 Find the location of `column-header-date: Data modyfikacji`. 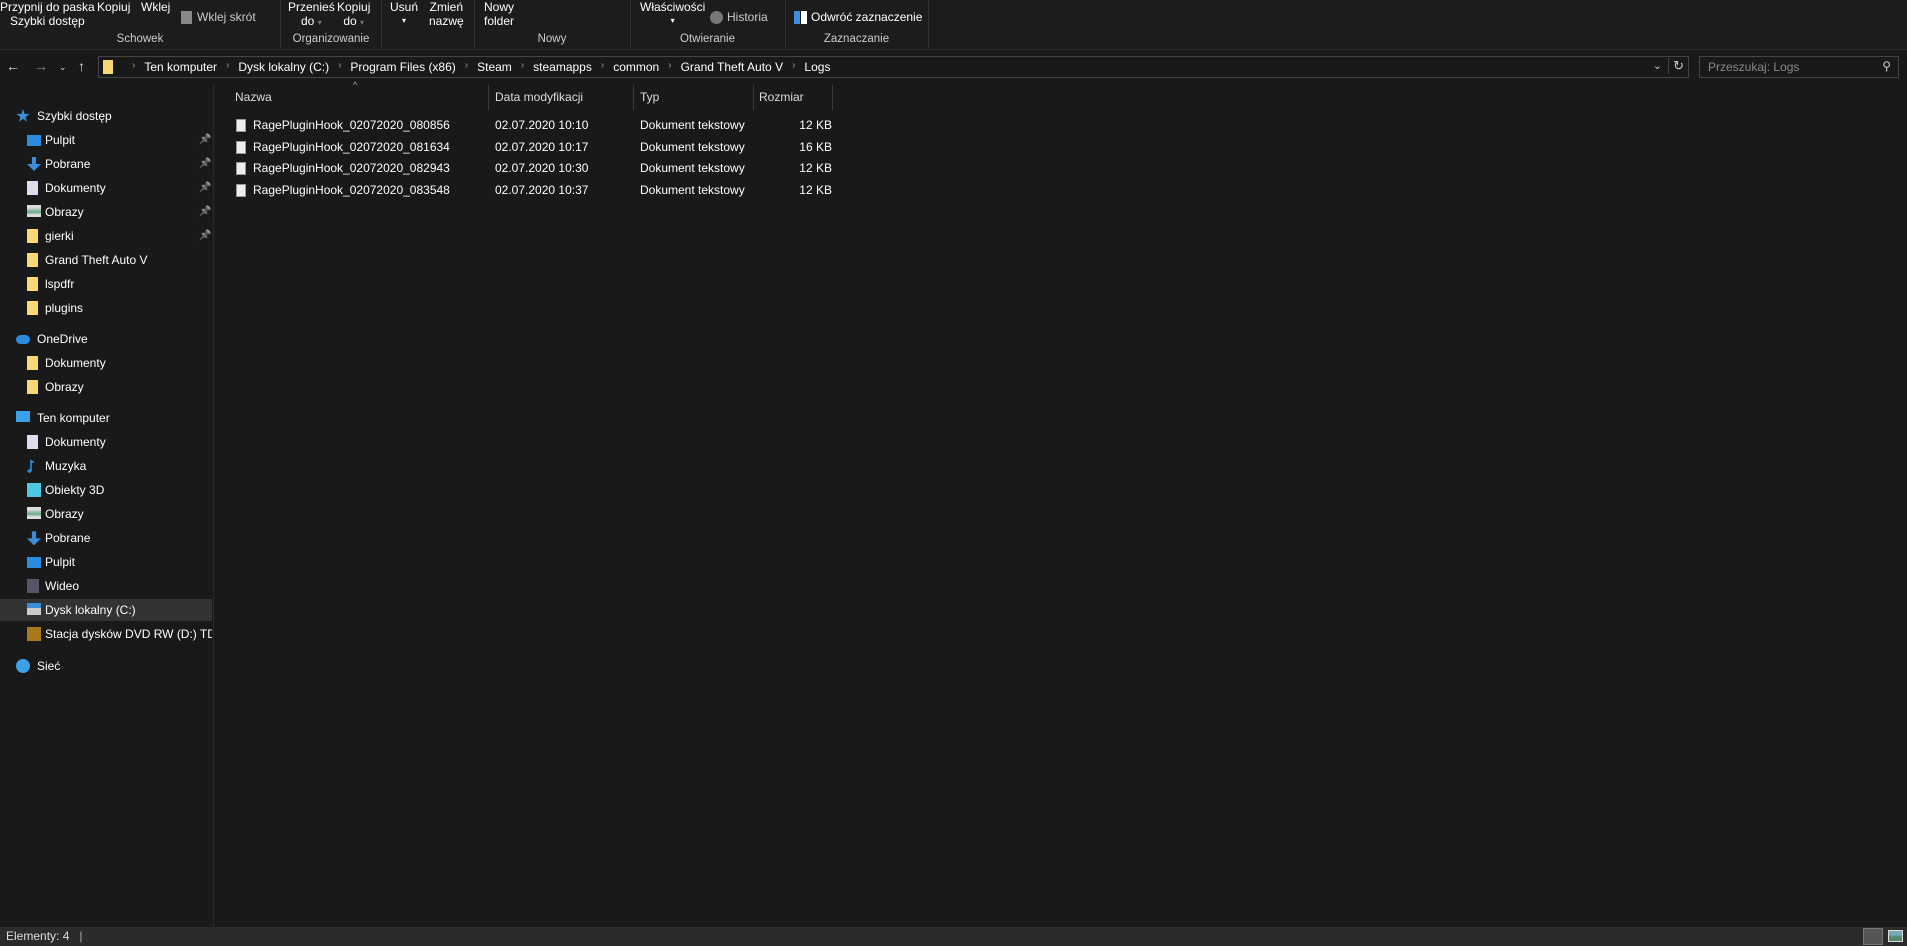

column-header-date: Data modyfikacji is located at coordinates (539, 97).